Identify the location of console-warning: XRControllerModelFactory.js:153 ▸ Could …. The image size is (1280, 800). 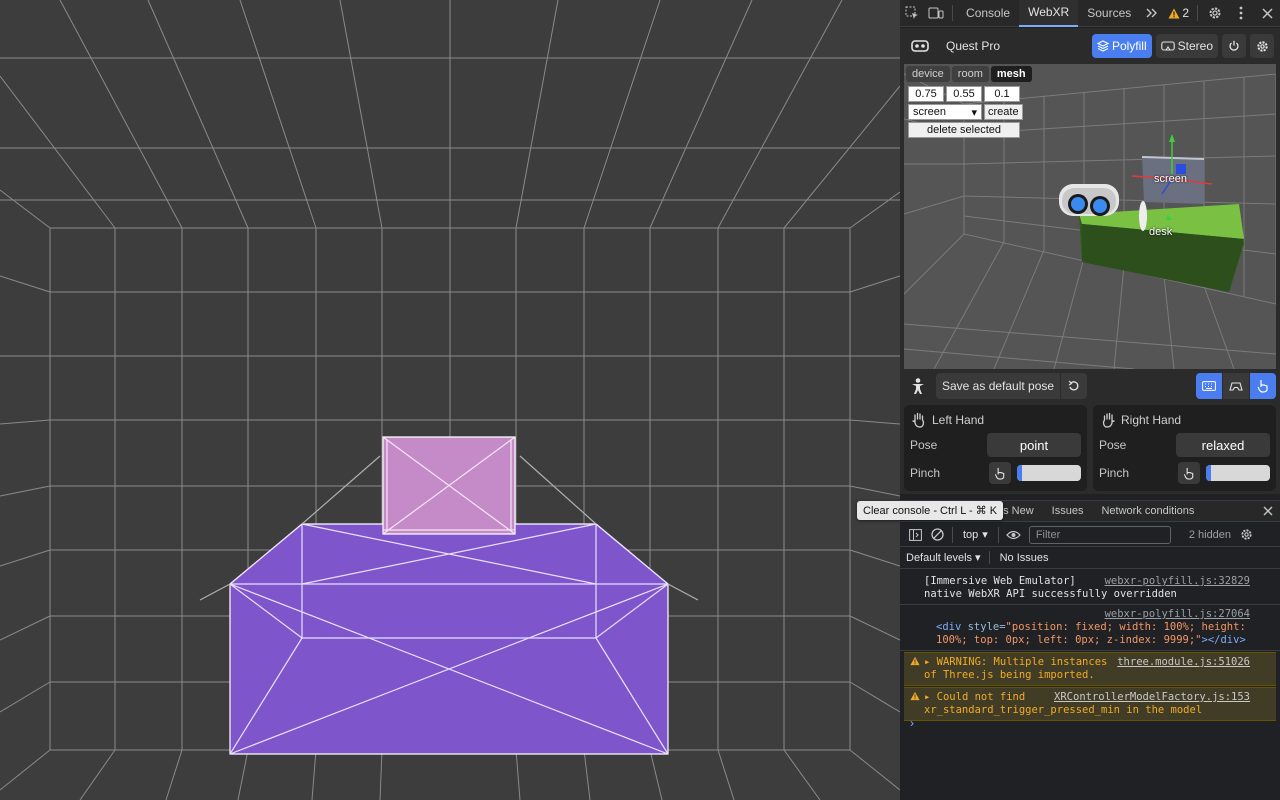
(1090, 704).